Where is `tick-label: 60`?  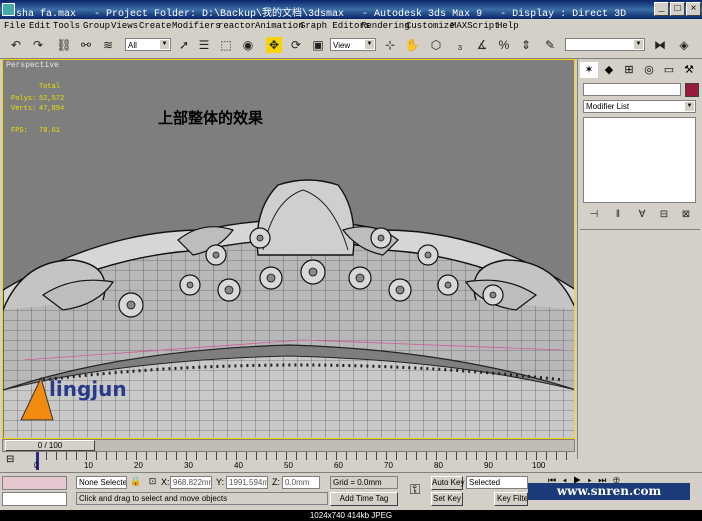 tick-label: 60 is located at coordinates (338, 465).